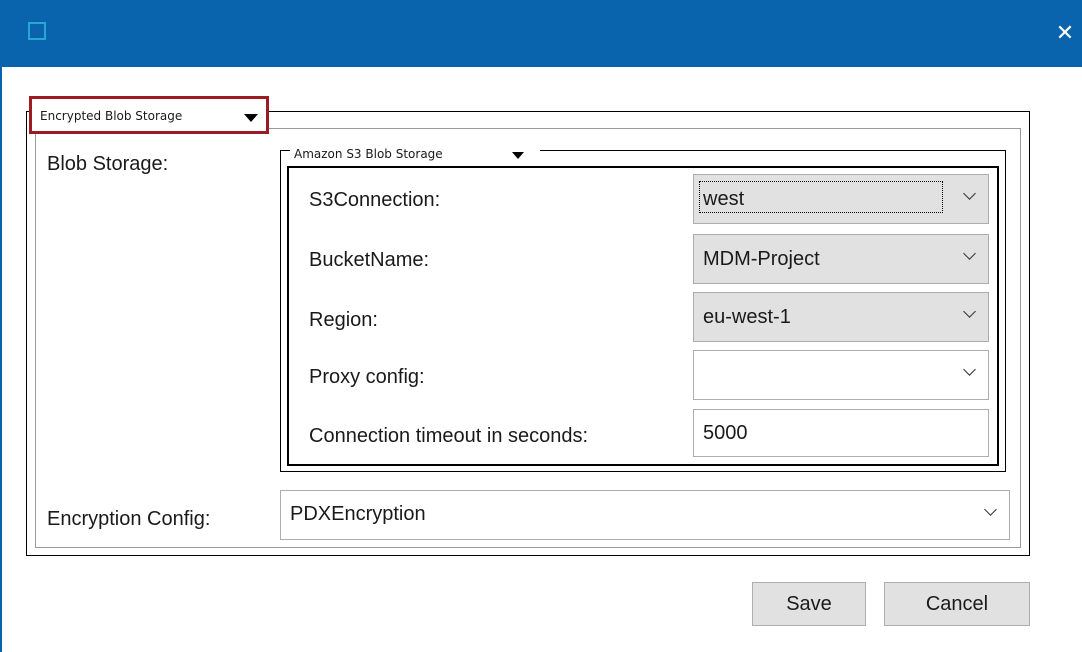  I want to click on encryption-config-label: Encryption Config:, so click(129, 519).